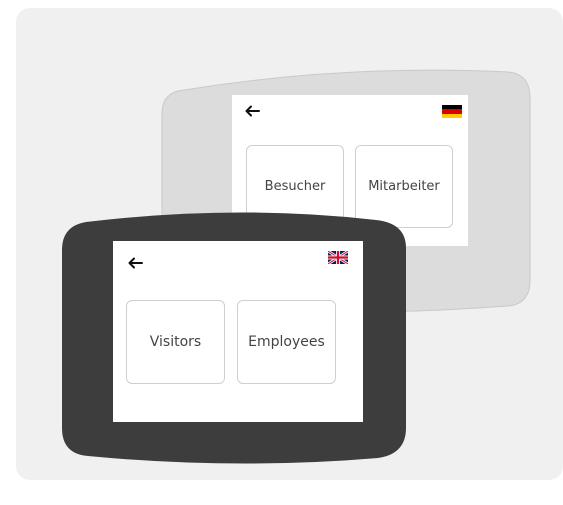  What do you see at coordinates (135, 263) in the screenshot?
I see `arrow-left-icon` at bounding box center [135, 263].